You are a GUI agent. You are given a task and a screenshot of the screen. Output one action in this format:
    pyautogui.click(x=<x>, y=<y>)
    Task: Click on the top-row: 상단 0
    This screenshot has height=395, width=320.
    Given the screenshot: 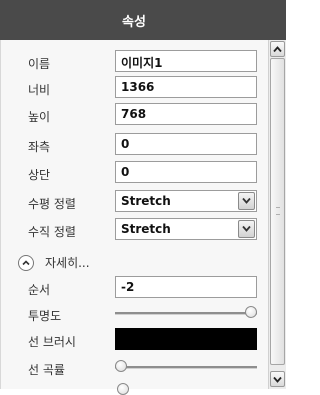 What is the action you would take?
    pyautogui.click(x=135, y=174)
    